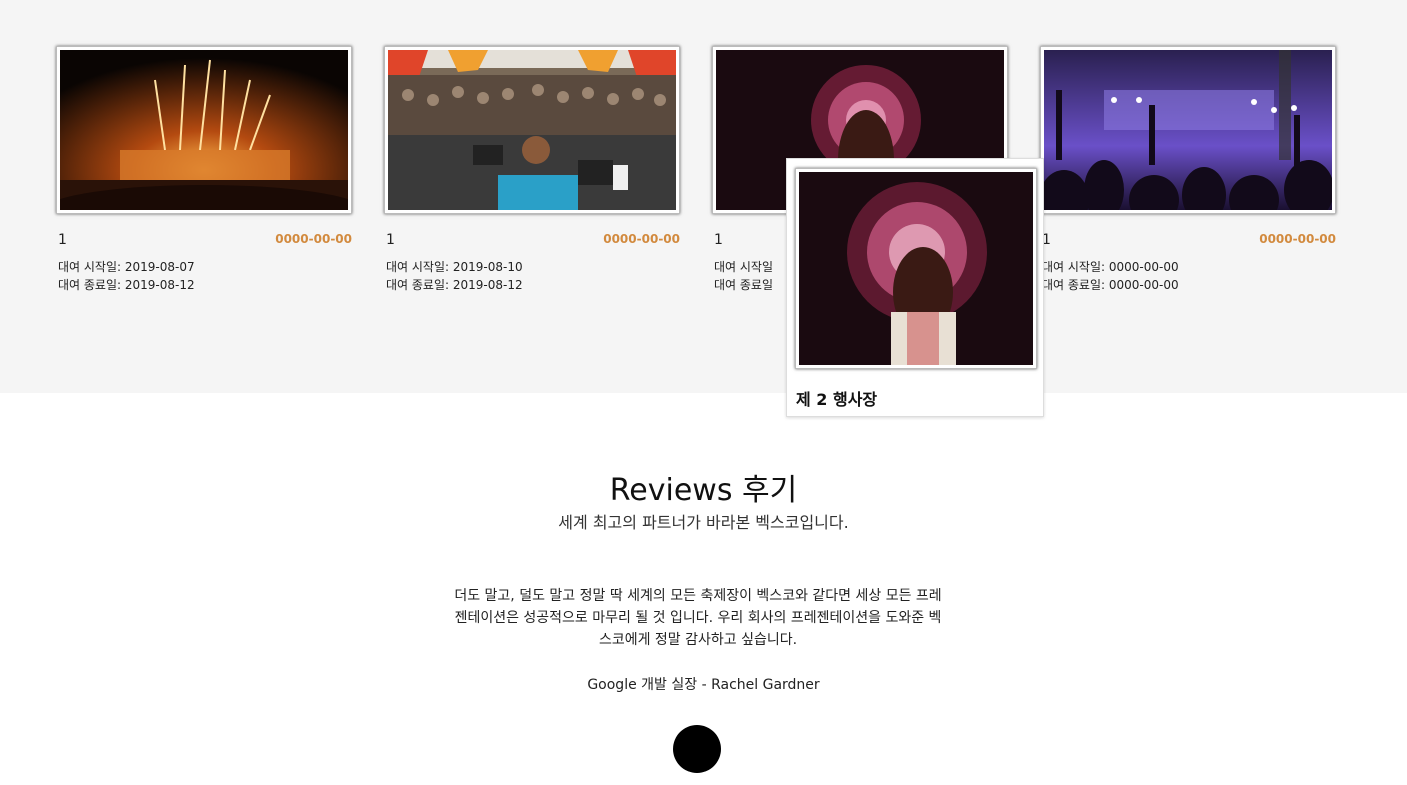 The image size is (1407, 785). I want to click on reviews-title: Reviews 후기, so click(703, 490).